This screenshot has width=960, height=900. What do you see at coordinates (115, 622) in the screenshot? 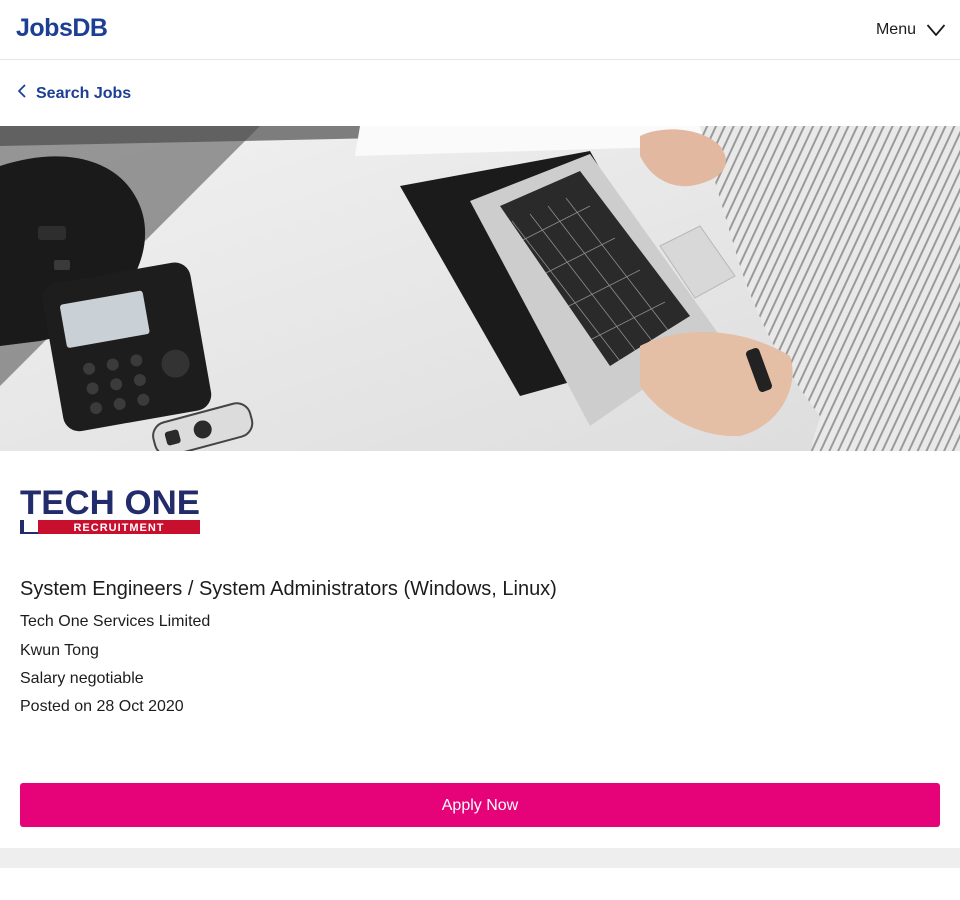
I see `company-name: Tech One Services Limited` at bounding box center [115, 622].